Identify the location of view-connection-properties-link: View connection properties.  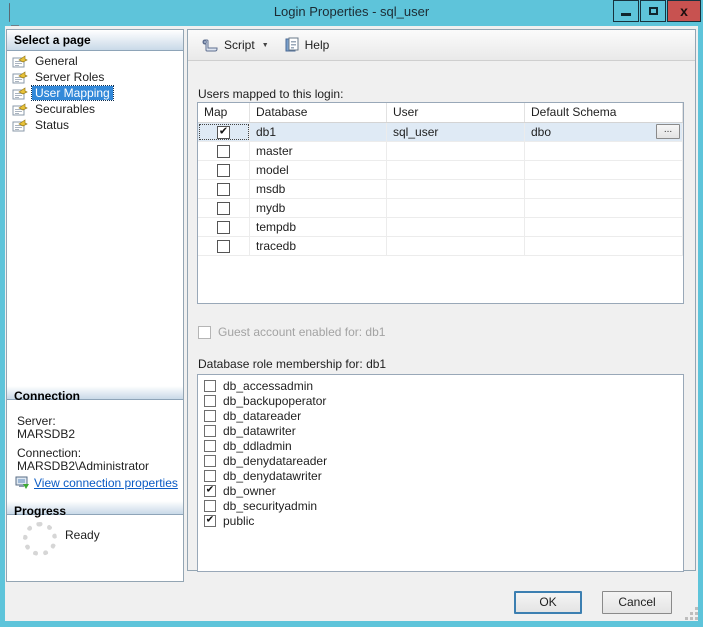
(96, 483).